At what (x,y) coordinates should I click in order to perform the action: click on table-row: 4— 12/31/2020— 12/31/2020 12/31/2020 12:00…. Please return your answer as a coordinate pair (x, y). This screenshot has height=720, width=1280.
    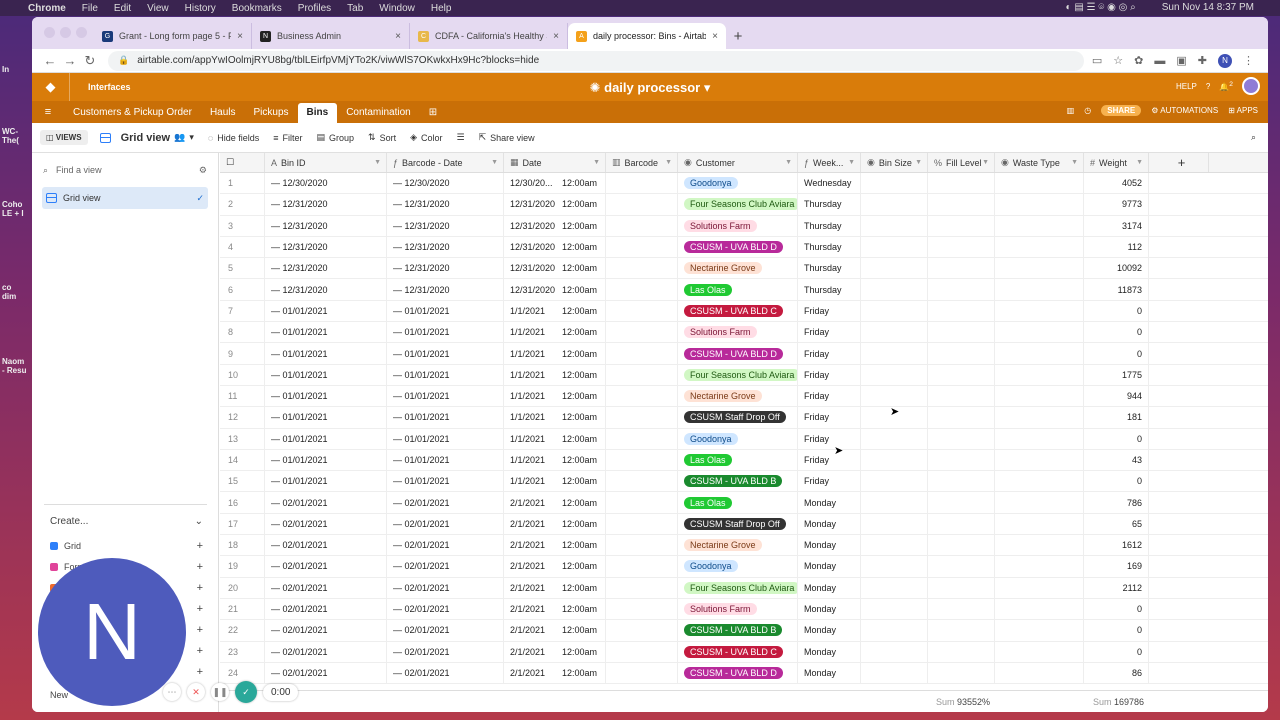
    Looking at the image, I should click on (744, 247).